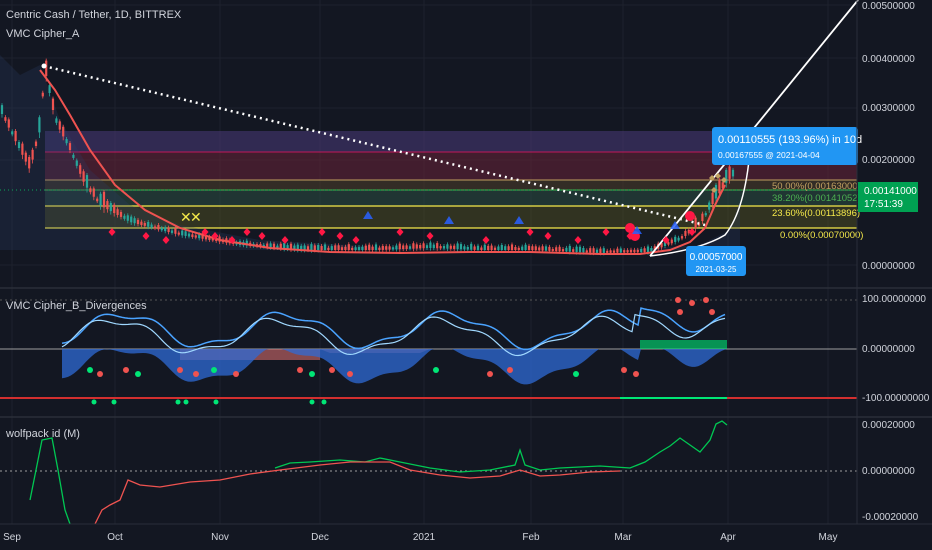  What do you see at coordinates (883, 204) in the screenshot?
I see `bar-countdown: 17:51:39` at bounding box center [883, 204].